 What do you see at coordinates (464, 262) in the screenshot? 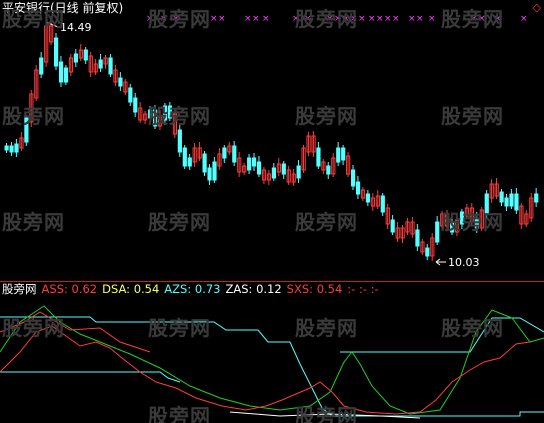
I see `min-price-label: 10.03` at bounding box center [464, 262].